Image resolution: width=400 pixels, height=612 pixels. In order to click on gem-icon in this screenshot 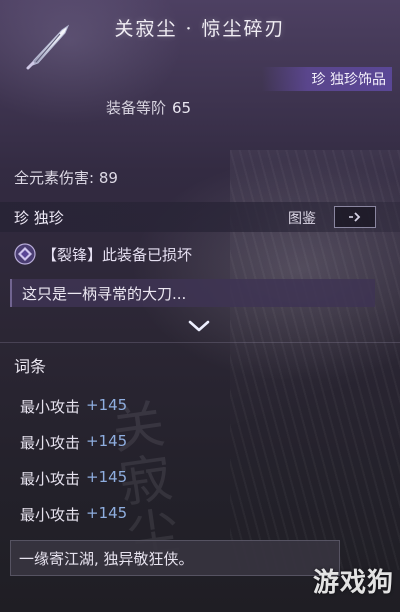, I will do `click(25, 254)`.